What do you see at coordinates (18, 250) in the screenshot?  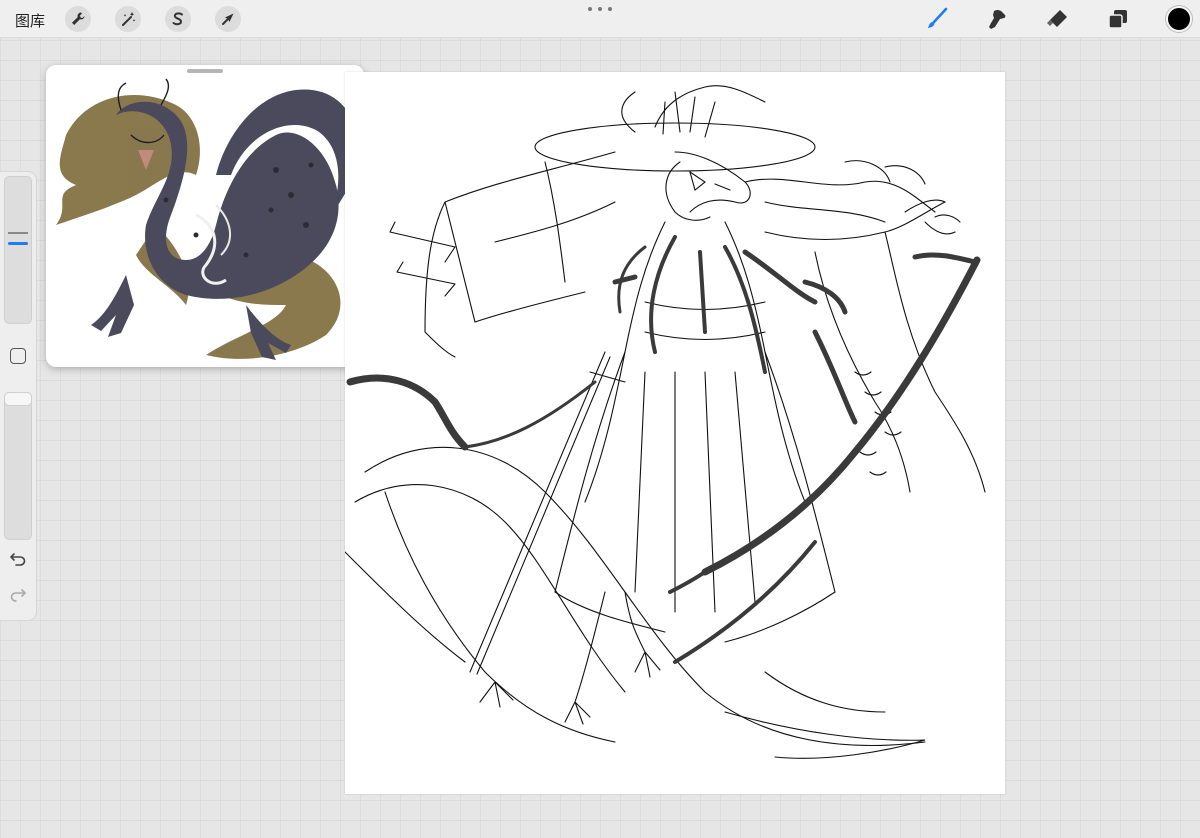 I see `brush-size-slider` at bounding box center [18, 250].